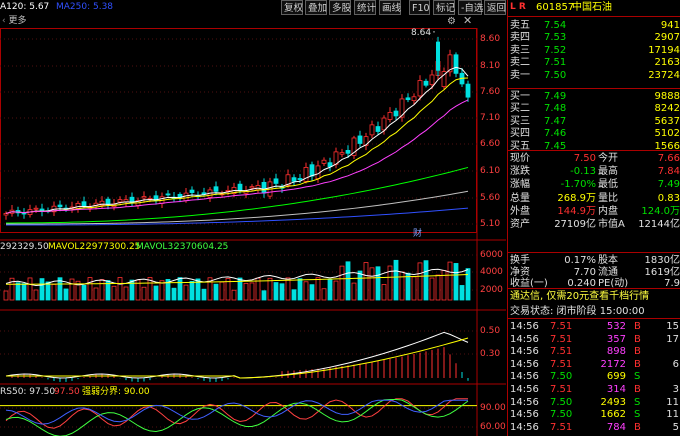 The height and width of the screenshot is (436, 680). I want to click on quote-label: 最高, so click(608, 172).